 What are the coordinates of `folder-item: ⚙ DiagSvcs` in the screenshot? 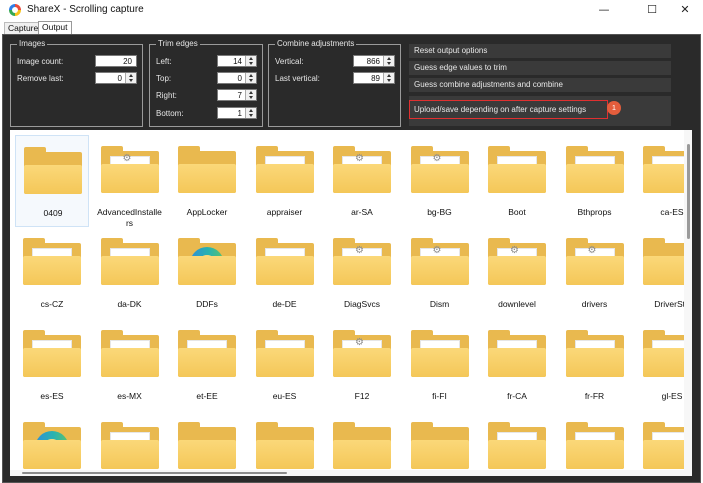 It's located at (362, 273).